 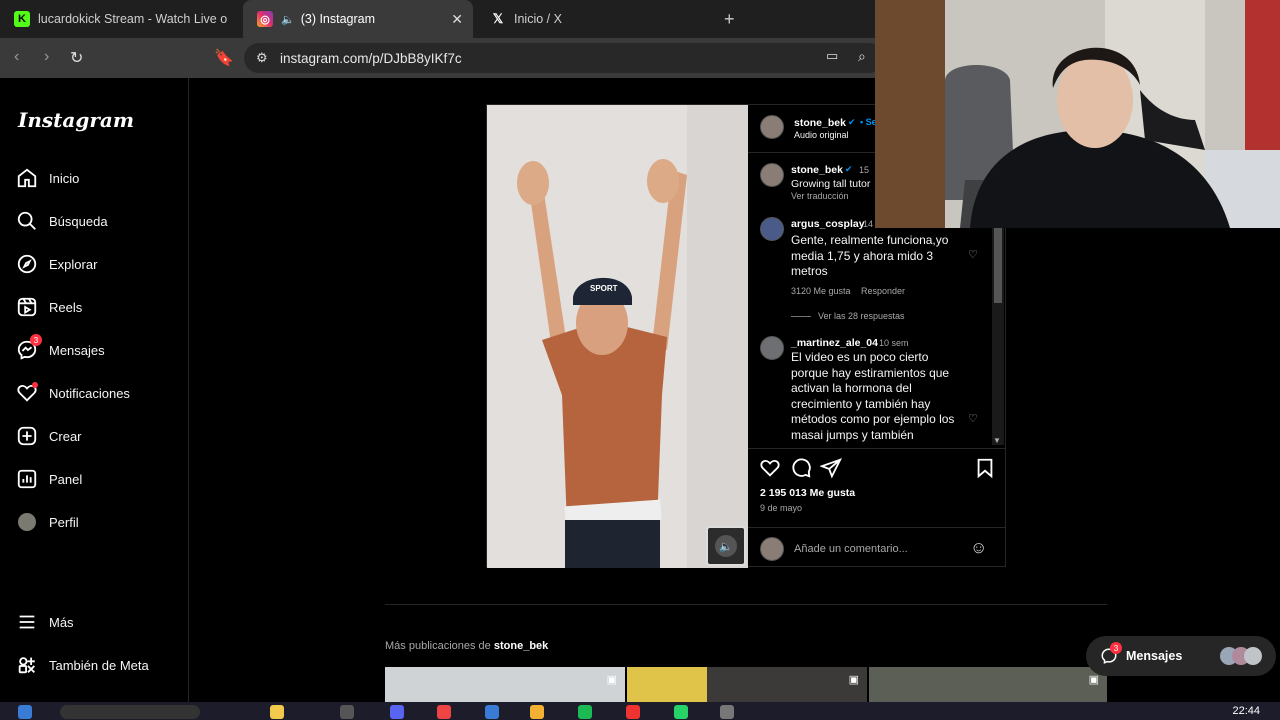 What do you see at coordinates (820, 123) in the screenshot?
I see `post-author: stone_bek` at bounding box center [820, 123].